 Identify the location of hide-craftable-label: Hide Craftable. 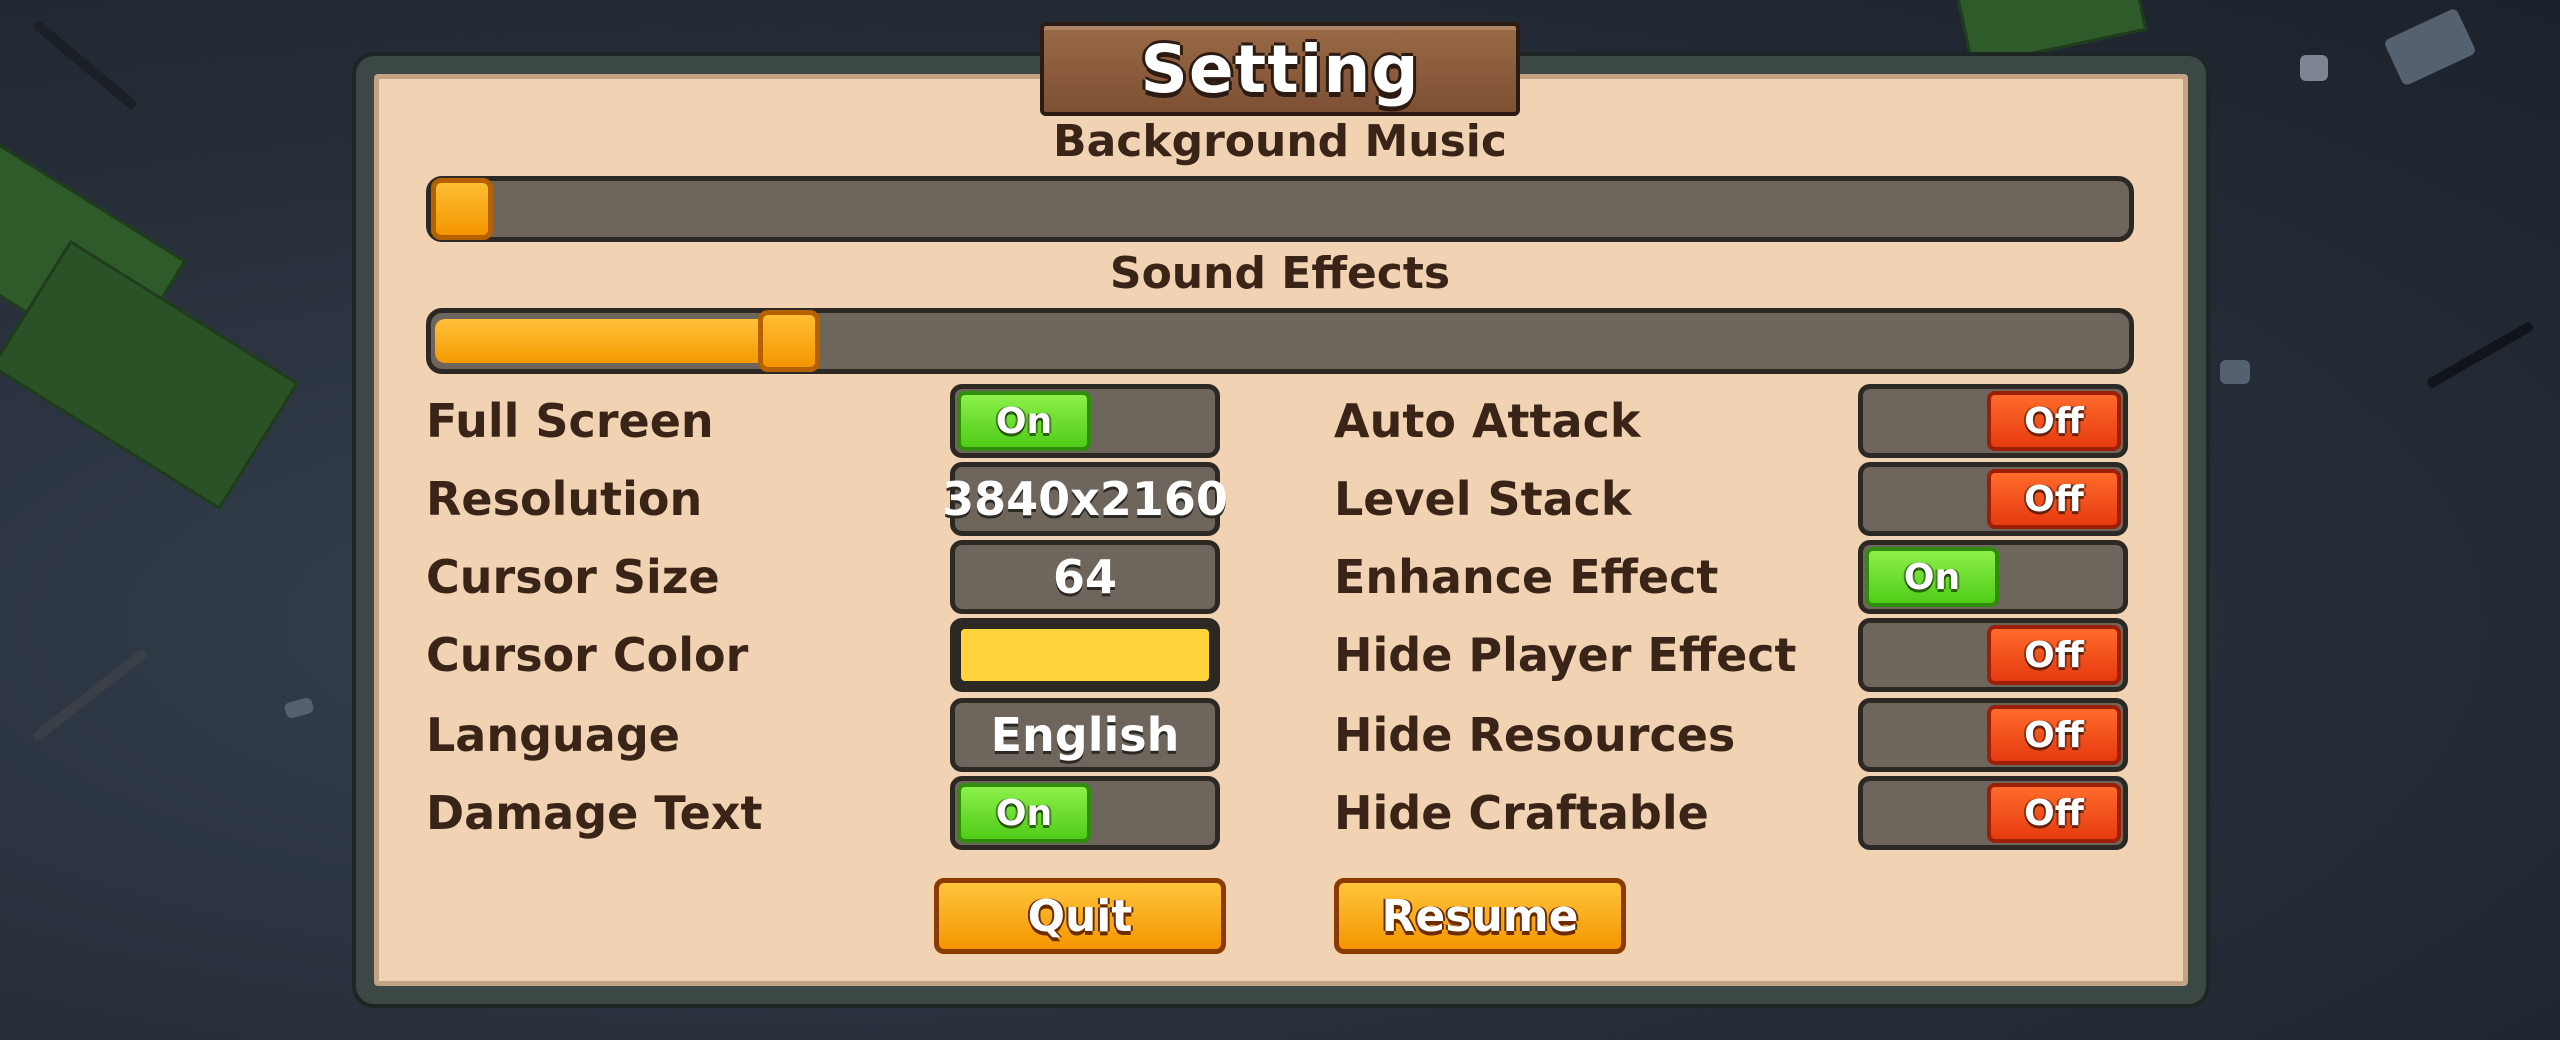
(1521, 813).